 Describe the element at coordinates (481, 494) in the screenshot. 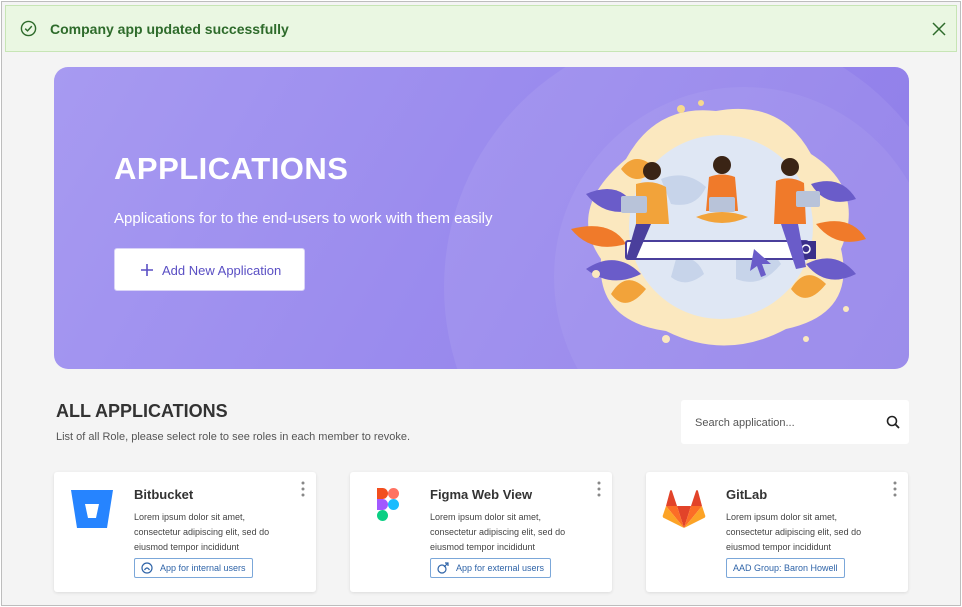

I see `app-name: Figma Web View` at that location.